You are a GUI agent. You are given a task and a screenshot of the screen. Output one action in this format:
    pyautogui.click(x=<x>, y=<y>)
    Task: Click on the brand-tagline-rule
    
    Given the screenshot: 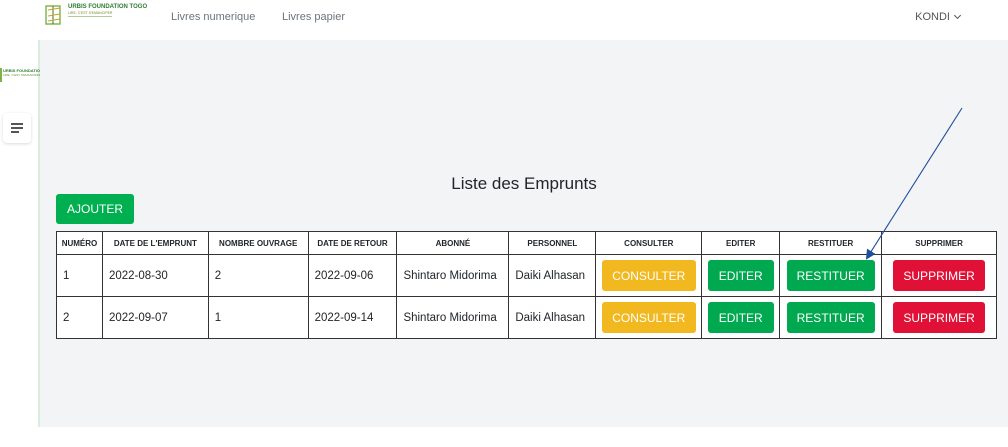 What is the action you would take?
    pyautogui.click(x=90, y=17)
    